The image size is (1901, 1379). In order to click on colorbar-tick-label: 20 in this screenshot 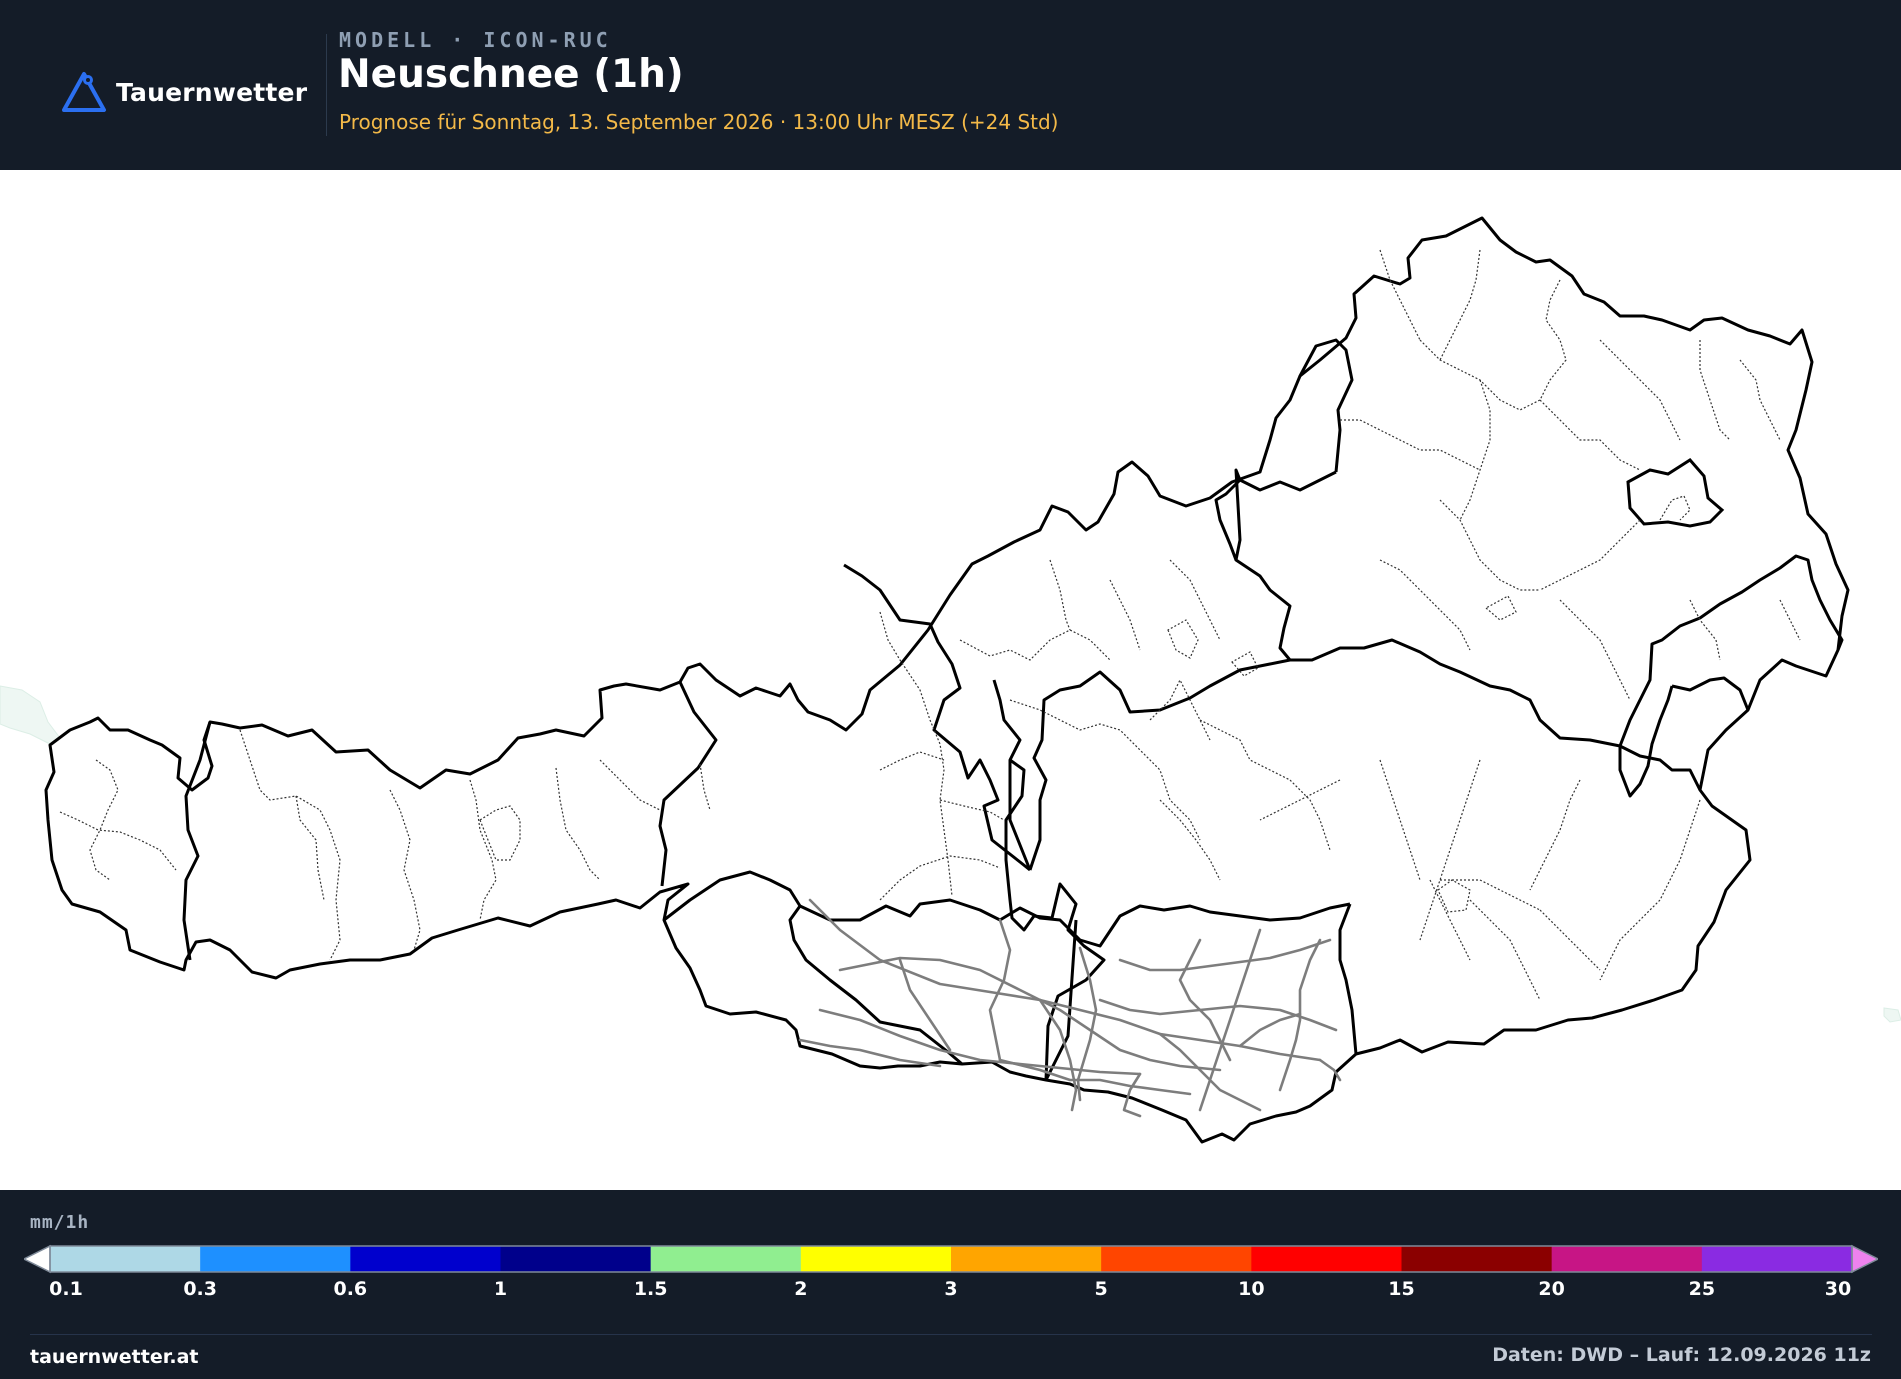, I will do `click(1551, 1289)`.